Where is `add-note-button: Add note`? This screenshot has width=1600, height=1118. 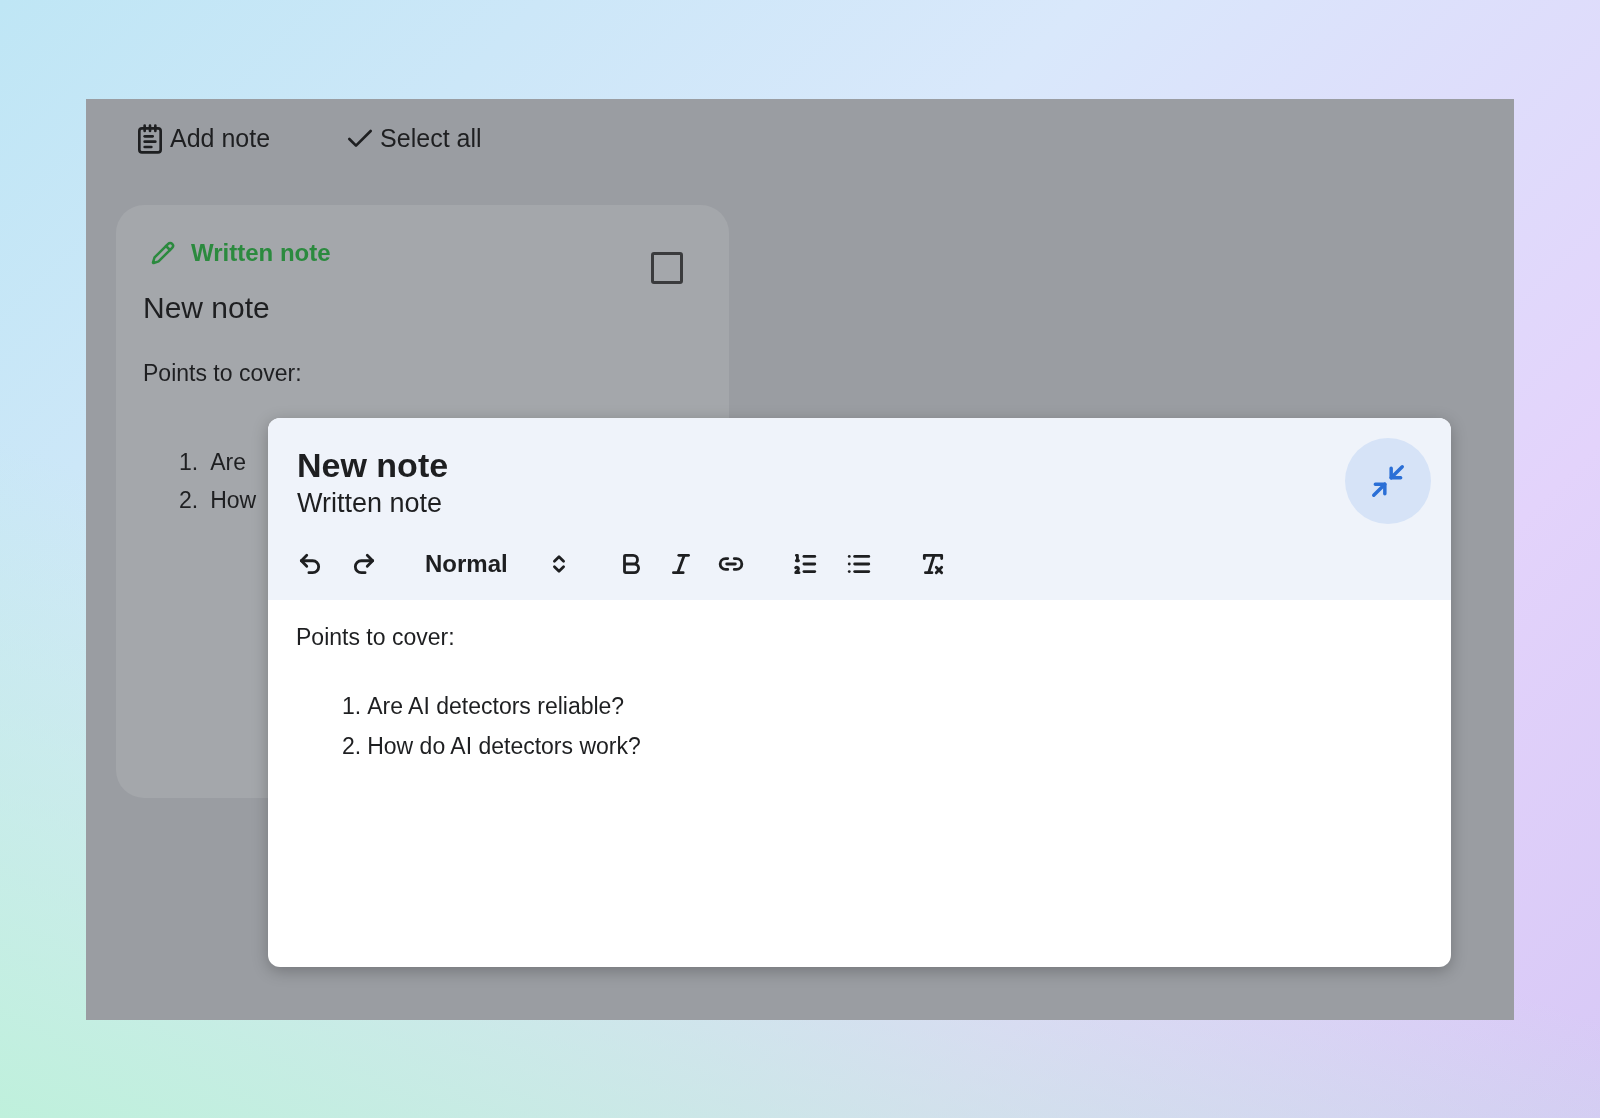 add-note-button: Add note is located at coordinates (202, 139).